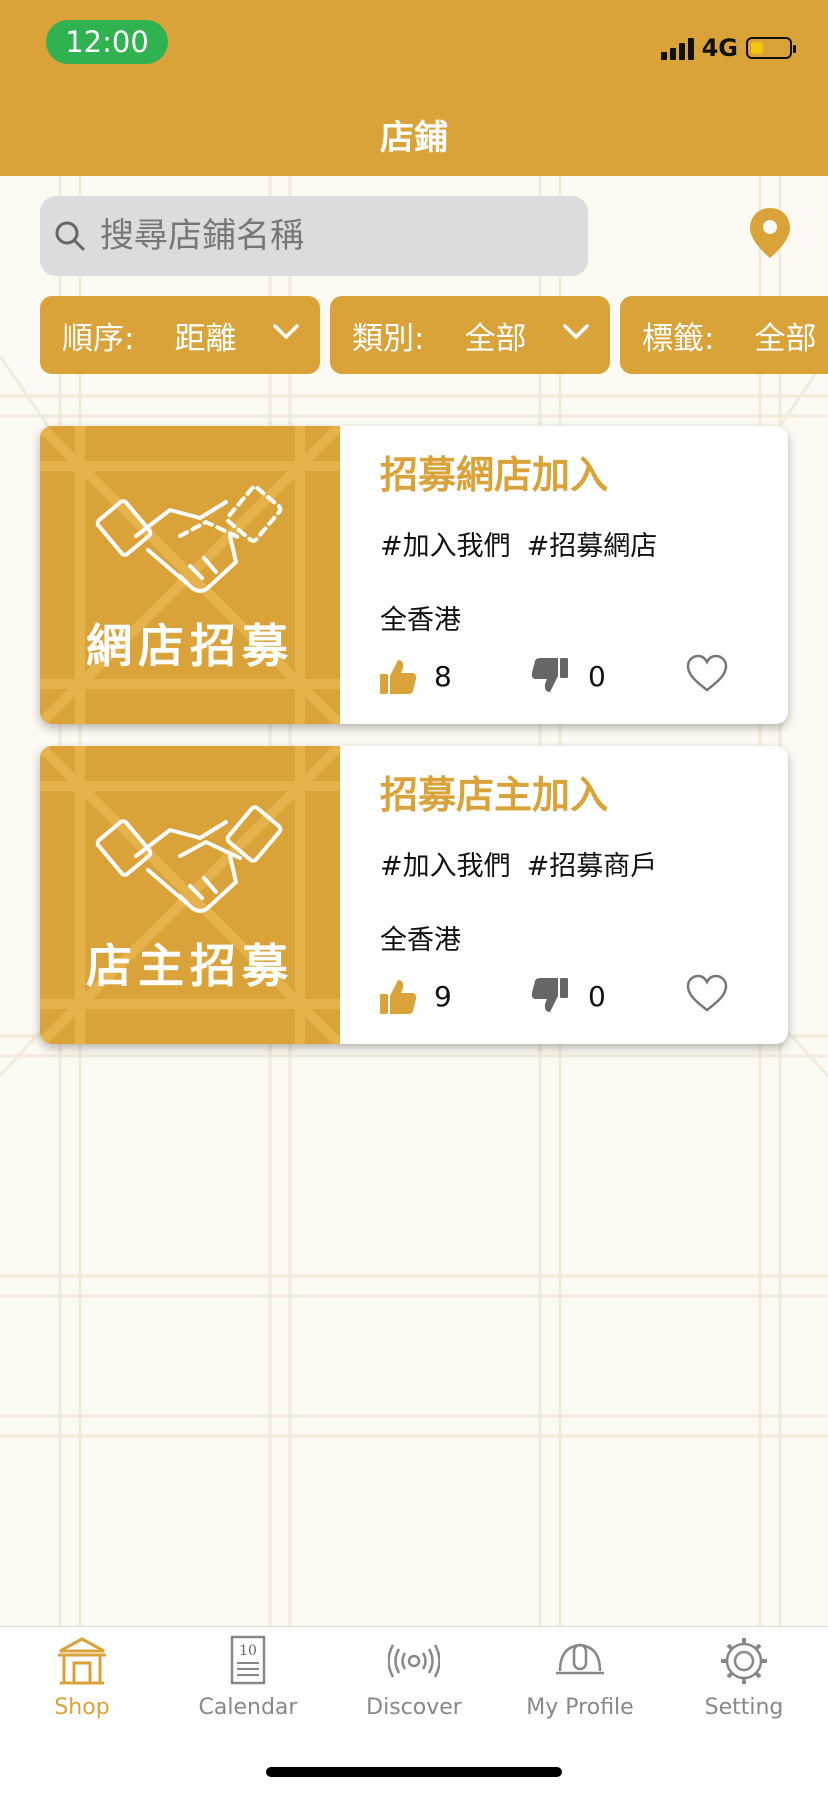 This screenshot has width=828, height=1793. What do you see at coordinates (98, 338) in the screenshot?
I see `filter-sort-label: 順序:` at bounding box center [98, 338].